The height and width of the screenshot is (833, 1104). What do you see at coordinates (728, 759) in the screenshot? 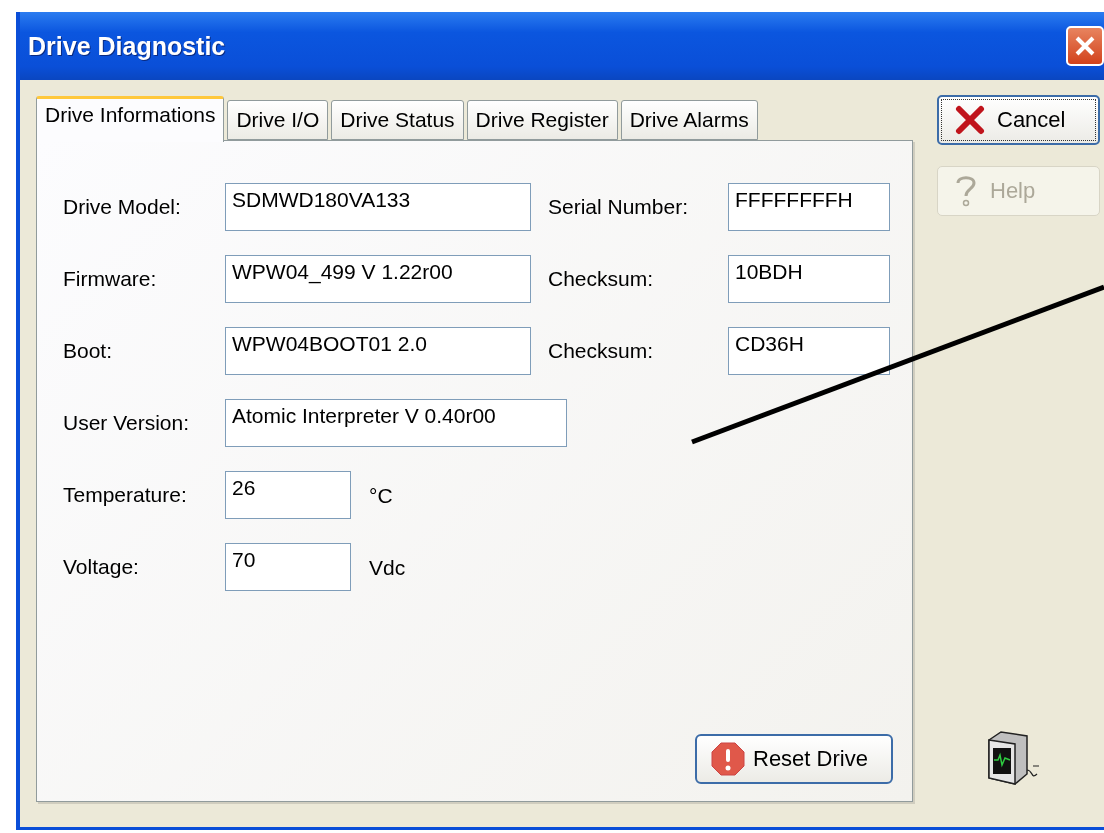
I see `warning-icon` at bounding box center [728, 759].